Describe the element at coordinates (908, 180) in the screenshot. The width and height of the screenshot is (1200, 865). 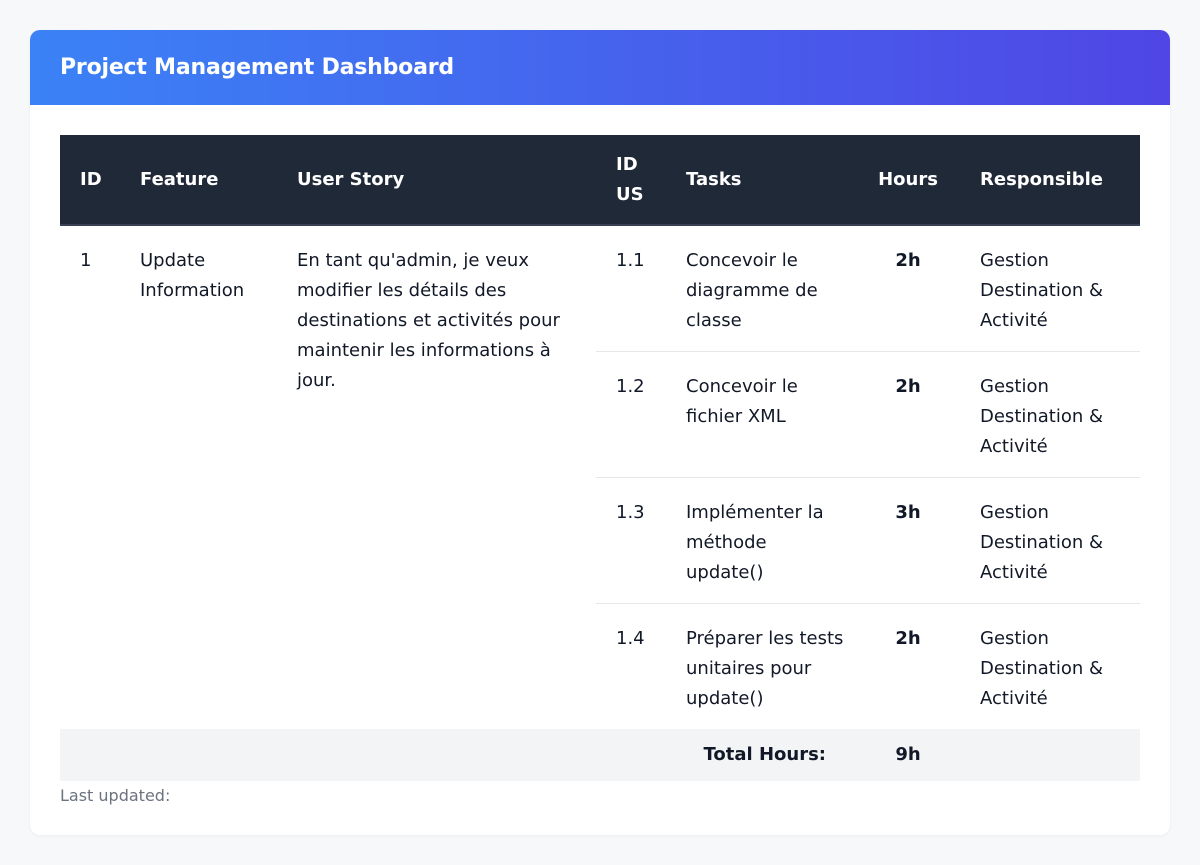
I see `column-header-hours: Hours` at that location.